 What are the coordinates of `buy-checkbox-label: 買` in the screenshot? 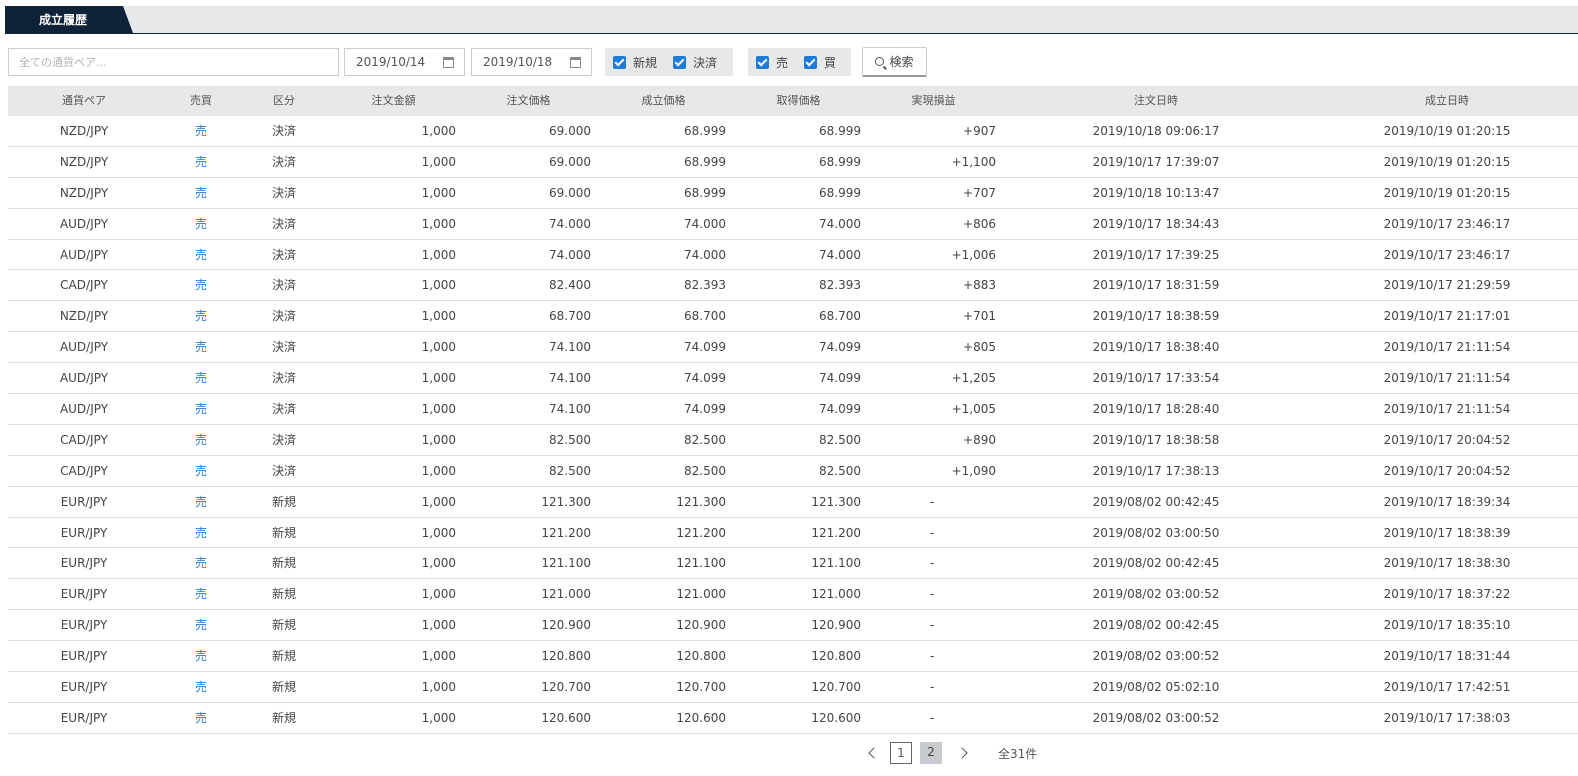 It's located at (830, 62).